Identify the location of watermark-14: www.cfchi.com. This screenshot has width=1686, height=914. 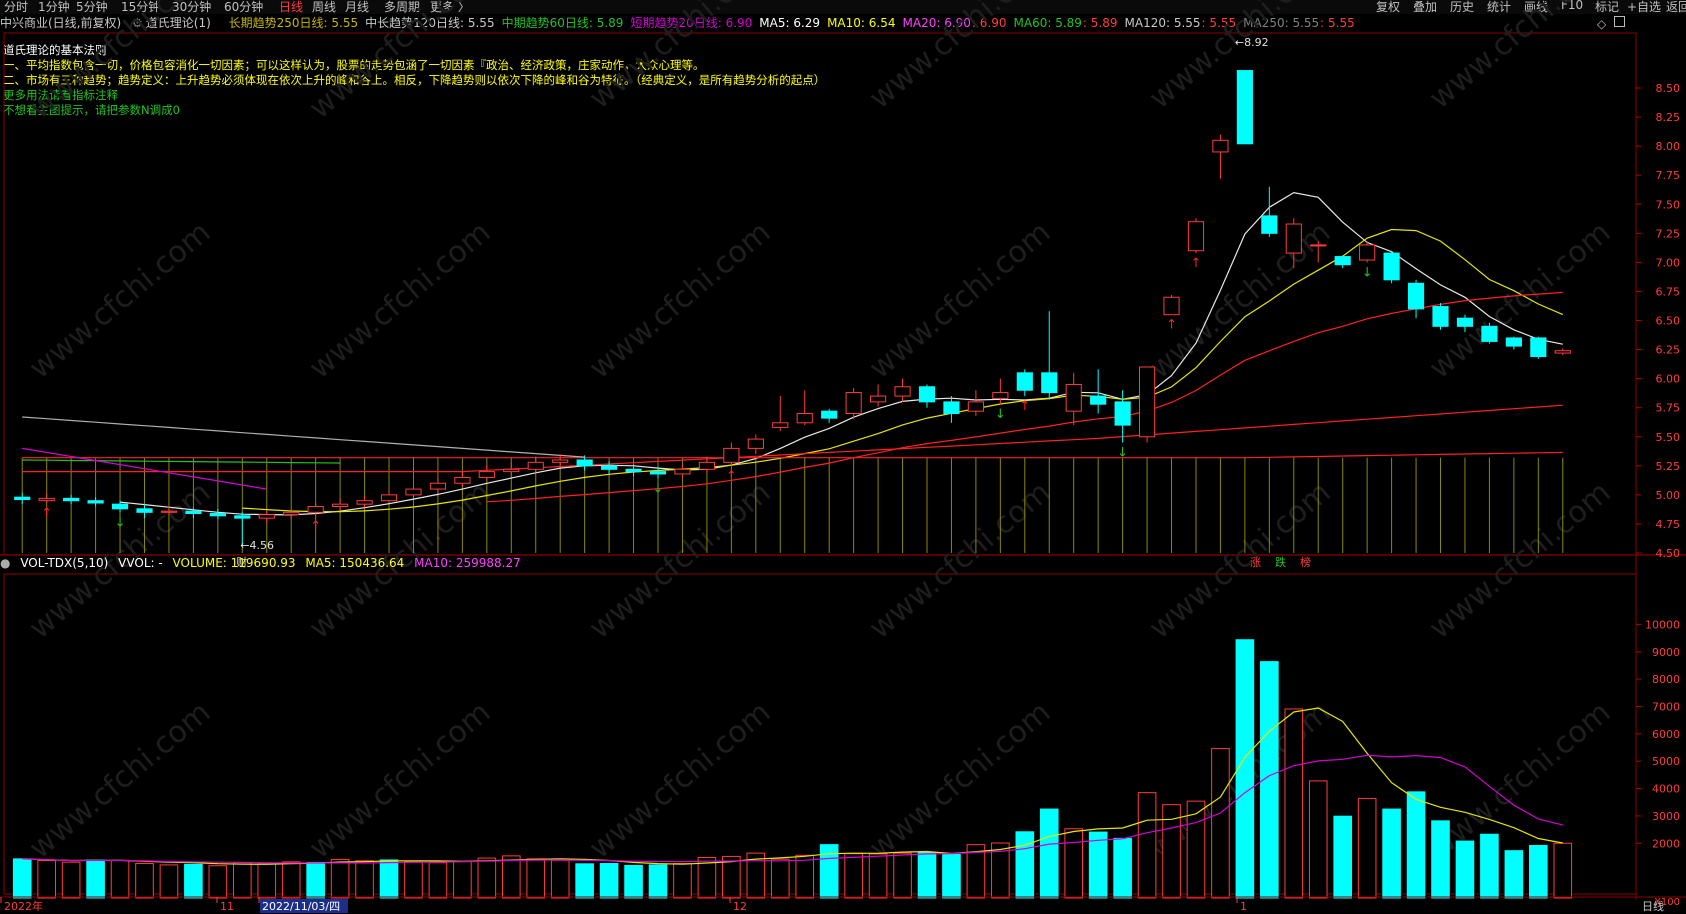
(680, 560).